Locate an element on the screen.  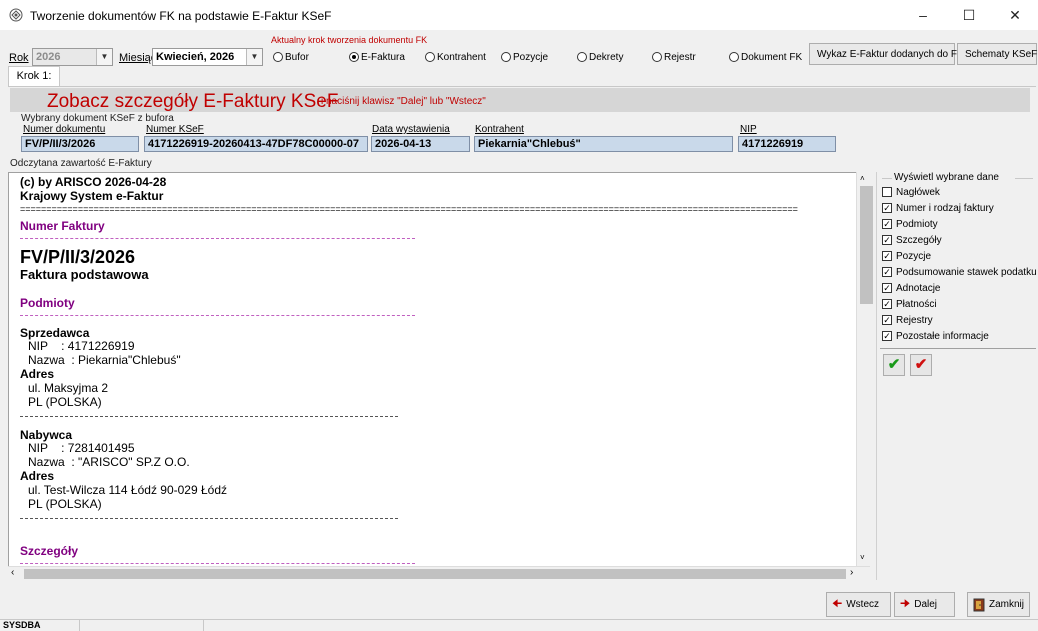
step-radio-label: Bufor is located at coordinates (297, 57).